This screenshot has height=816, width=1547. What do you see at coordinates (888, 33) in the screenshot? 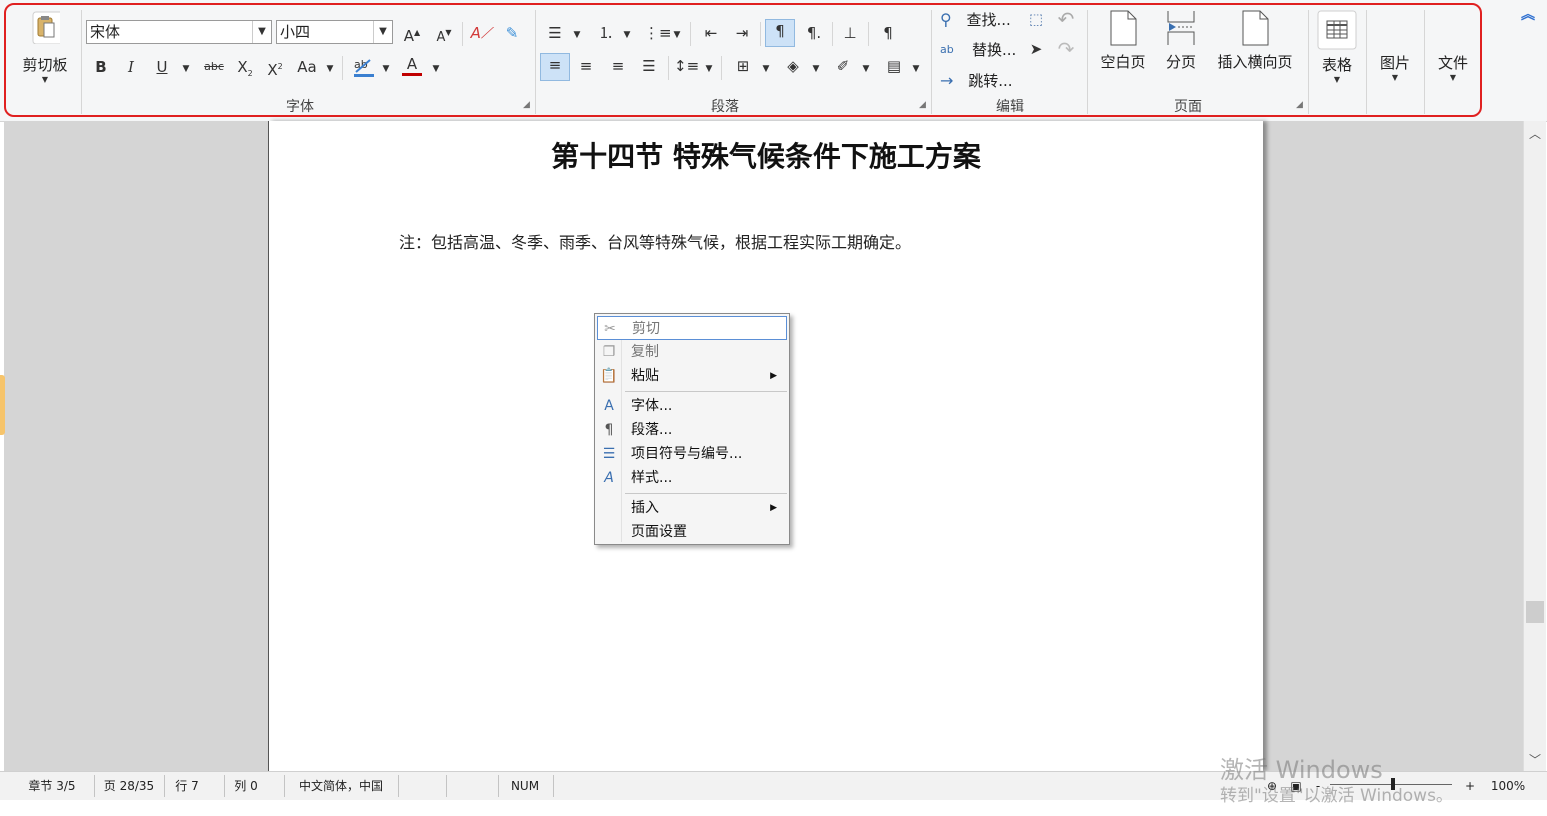
I see `show-marks-button: ¶` at bounding box center [888, 33].